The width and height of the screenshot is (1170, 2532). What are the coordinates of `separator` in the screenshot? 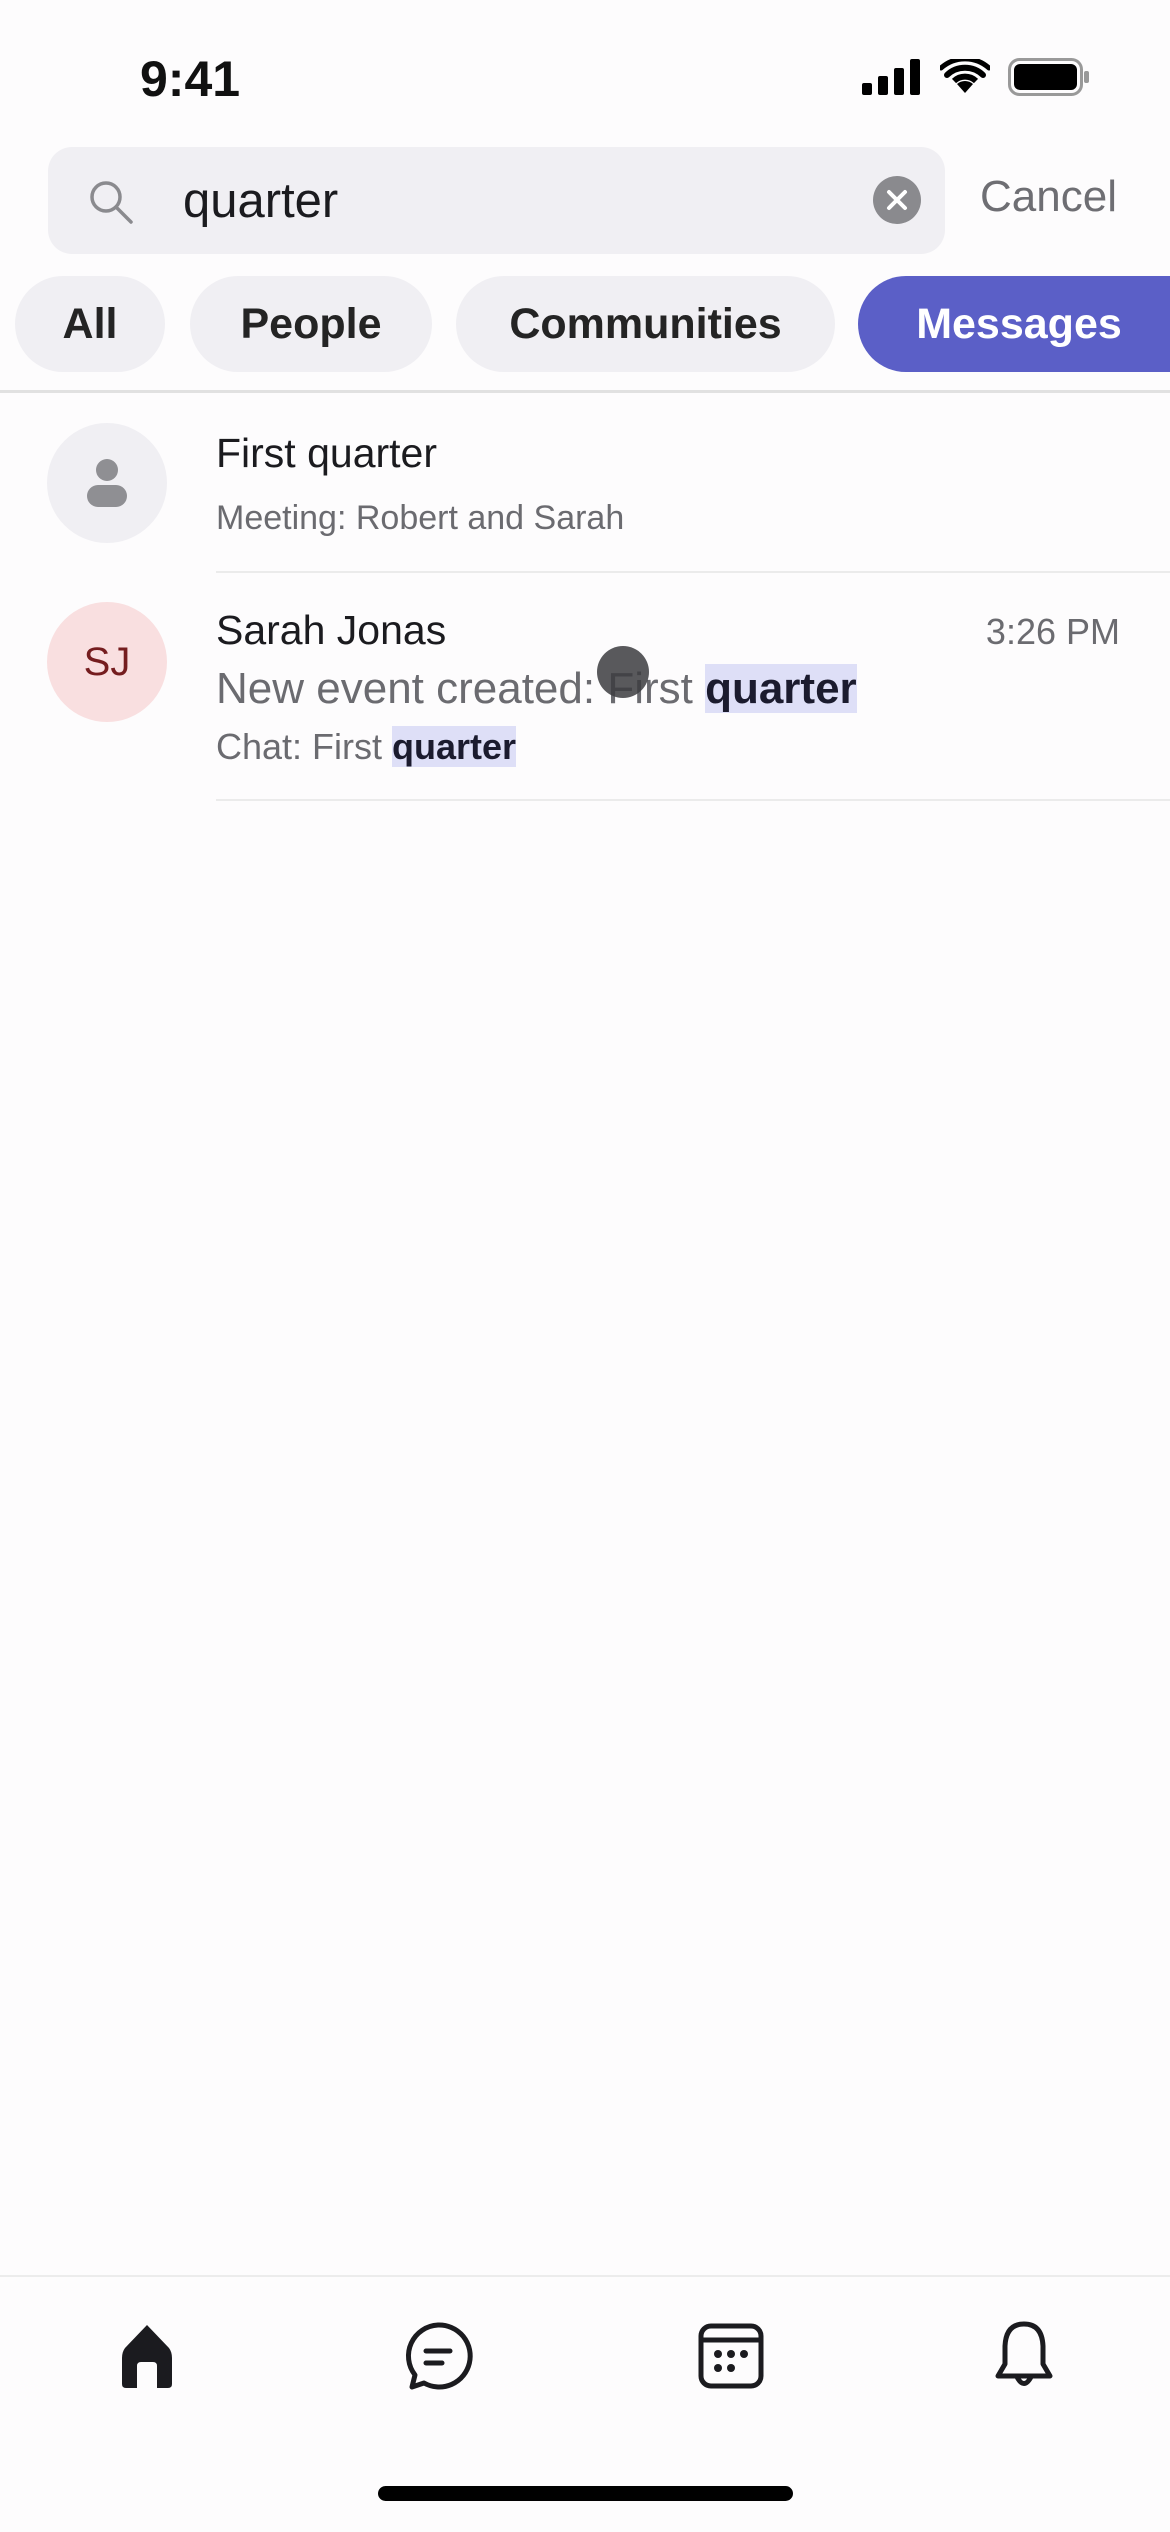 It's located at (693, 800).